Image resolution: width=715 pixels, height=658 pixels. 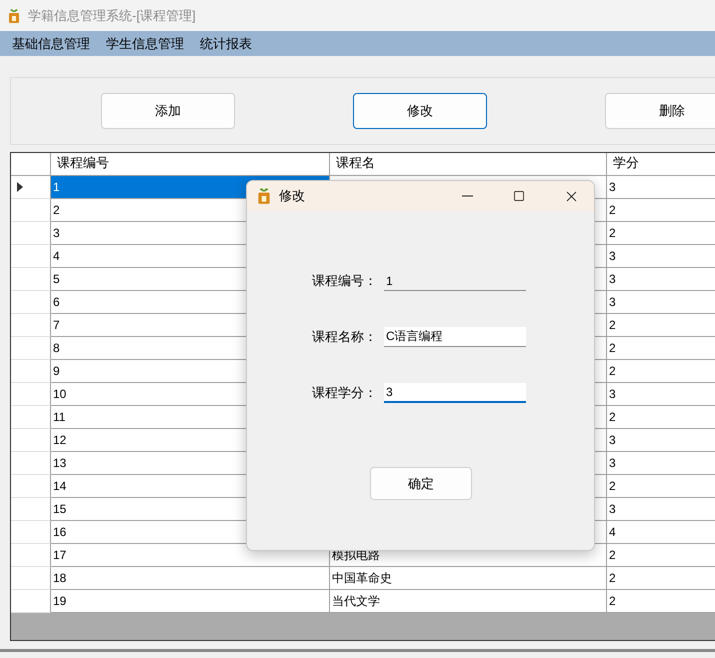 I want to click on menu-item: 统计报表, so click(x=226, y=43).